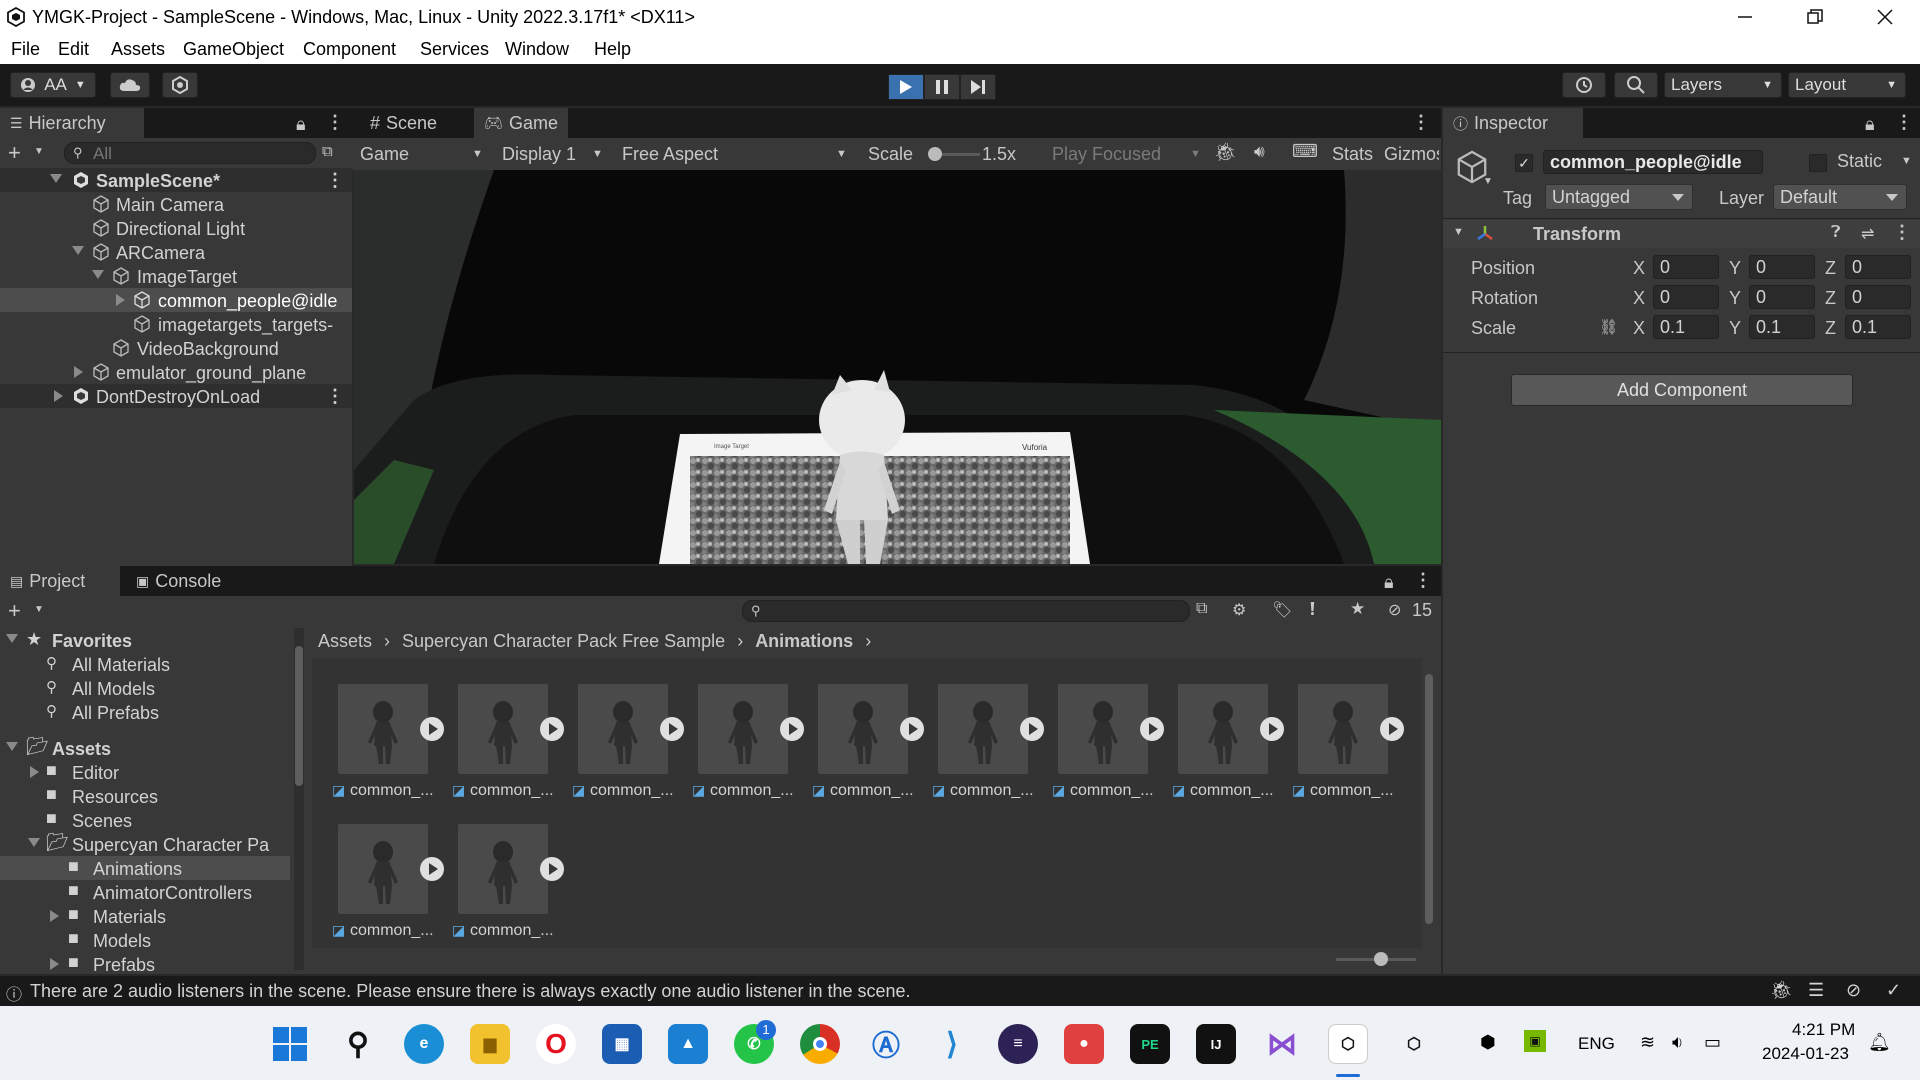 This screenshot has height=1080, width=1920. I want to click on rotation-x-field: 0, so click(1686, 297).